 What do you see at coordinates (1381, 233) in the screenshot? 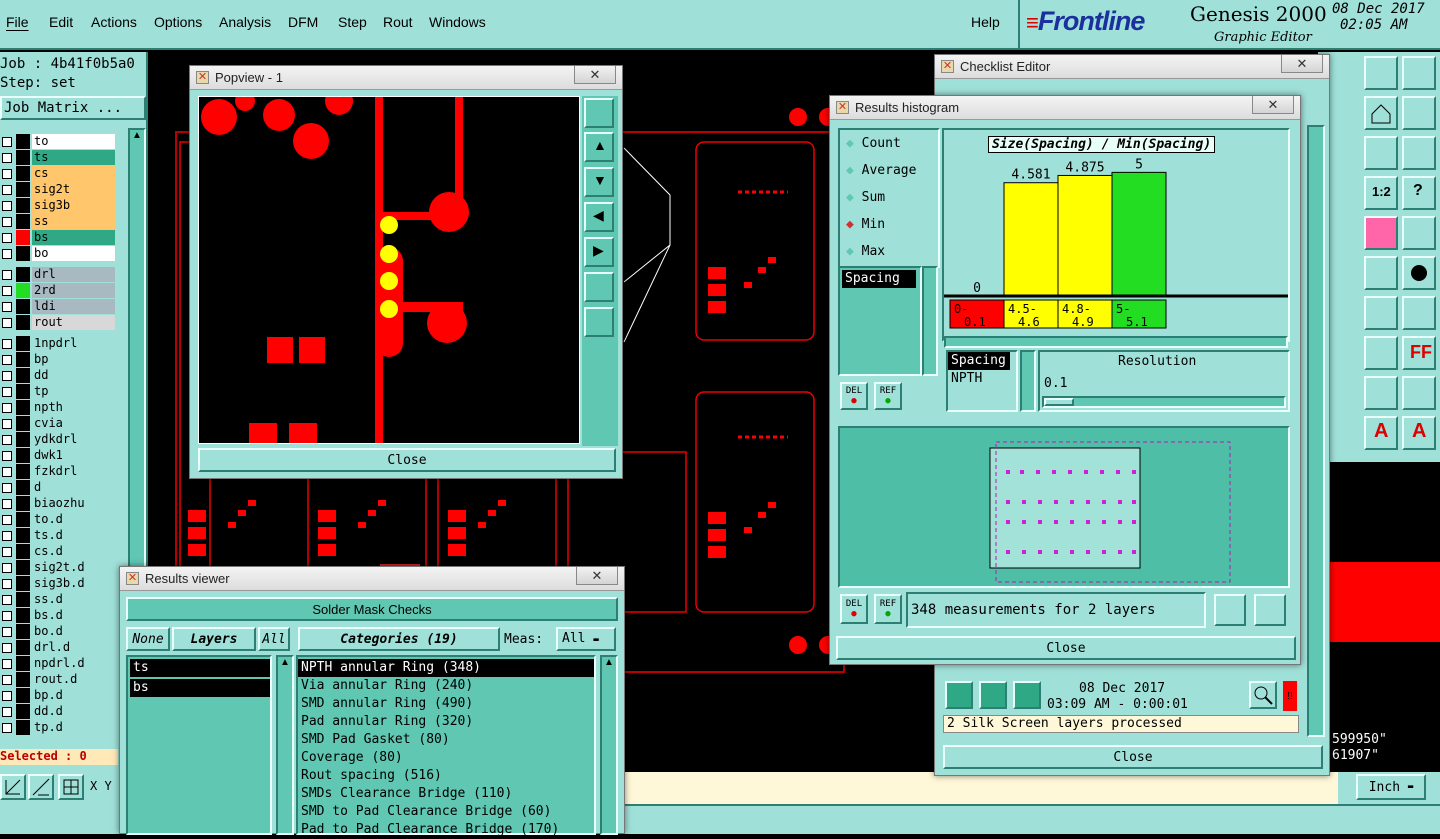
I see `traffic-icon` at bounding box center [1381, 233].